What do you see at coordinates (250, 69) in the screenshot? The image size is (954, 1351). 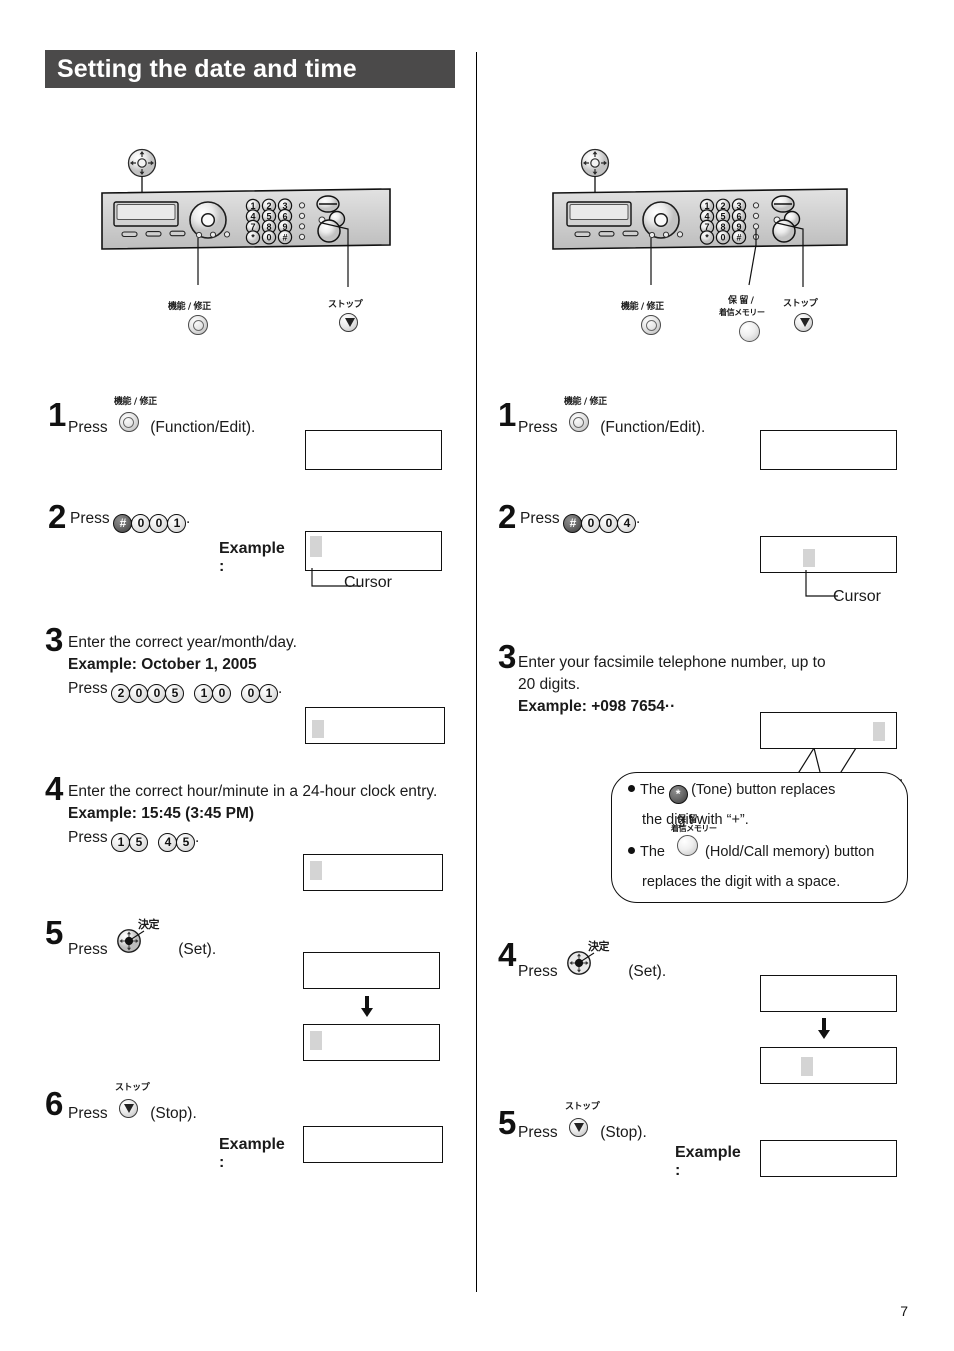 I see `left-section-title: Setting the date and time` at bounding box center [250, 69].